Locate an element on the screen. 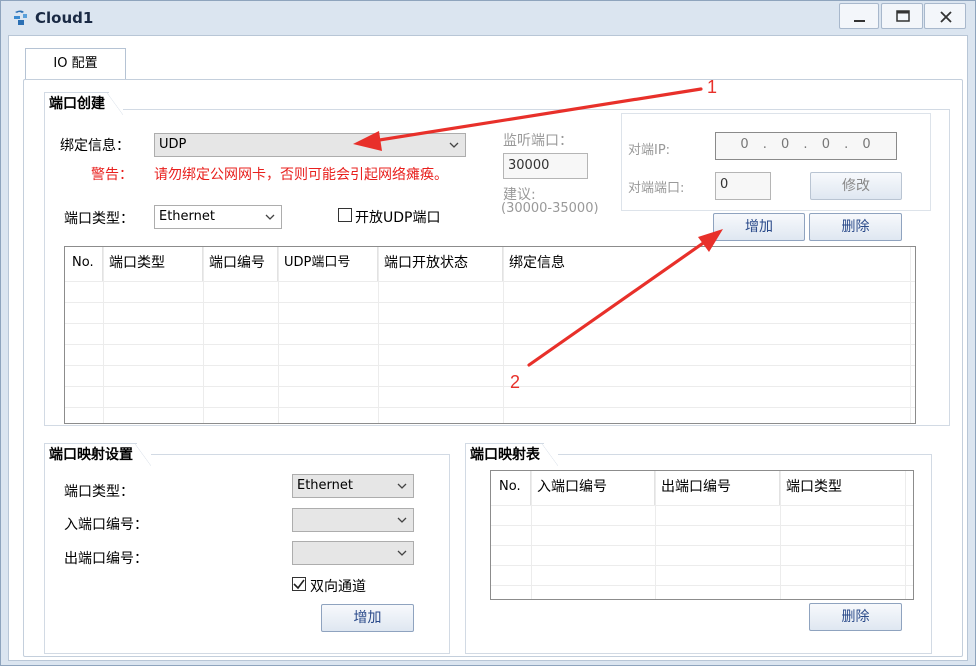 The image size is (976, 666). warning-text: 请勿绑定公网网卡，否则可能会引起网络瘫痪。 is located at coordinates (301, 175).